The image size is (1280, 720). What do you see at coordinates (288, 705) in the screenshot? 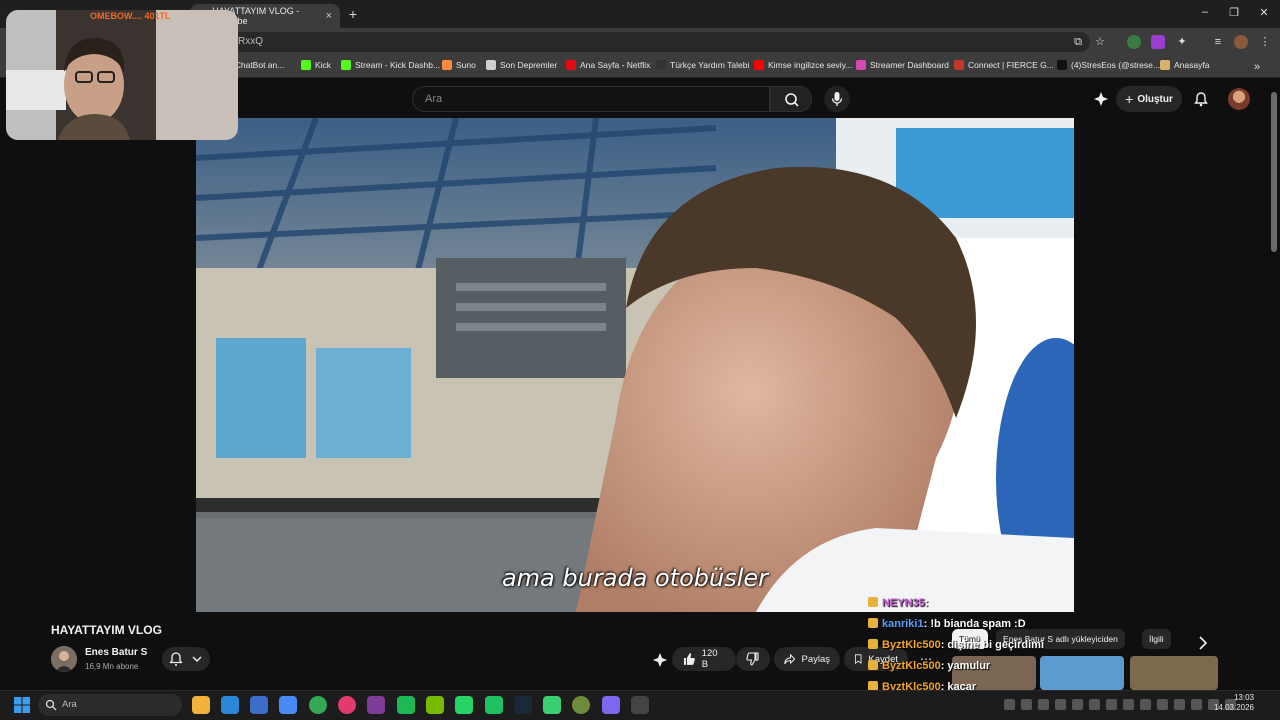
I see `mail-icon` at bounding box center [288, 705].